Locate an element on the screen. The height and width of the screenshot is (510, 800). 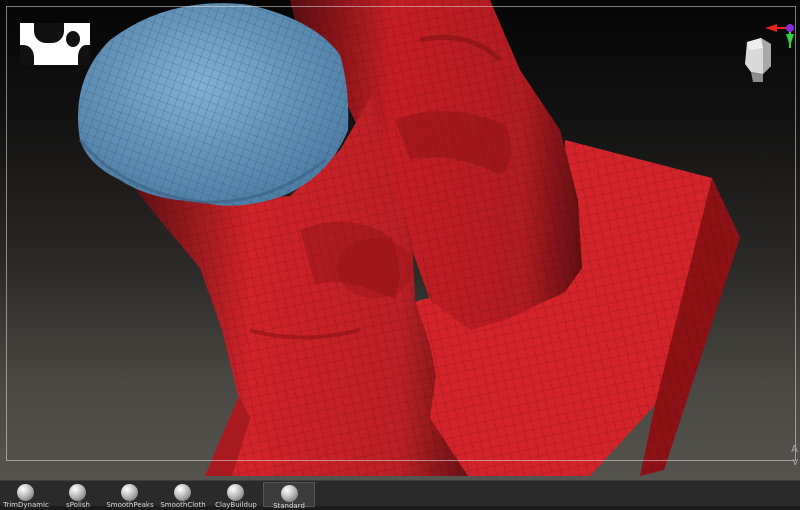
app-logo is located at coordinates (55, 44).